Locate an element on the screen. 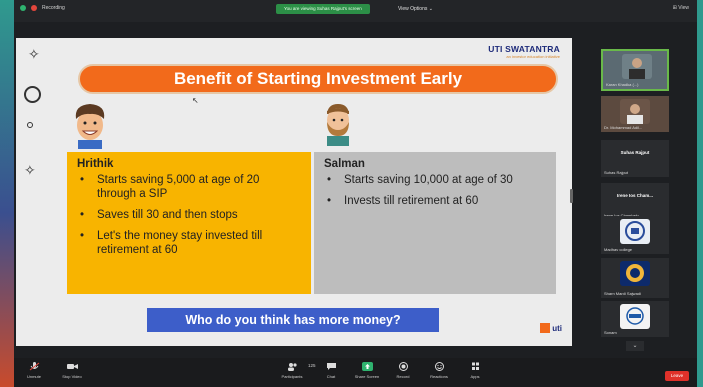  record-dot-icon is located at coordinates (34, 8).